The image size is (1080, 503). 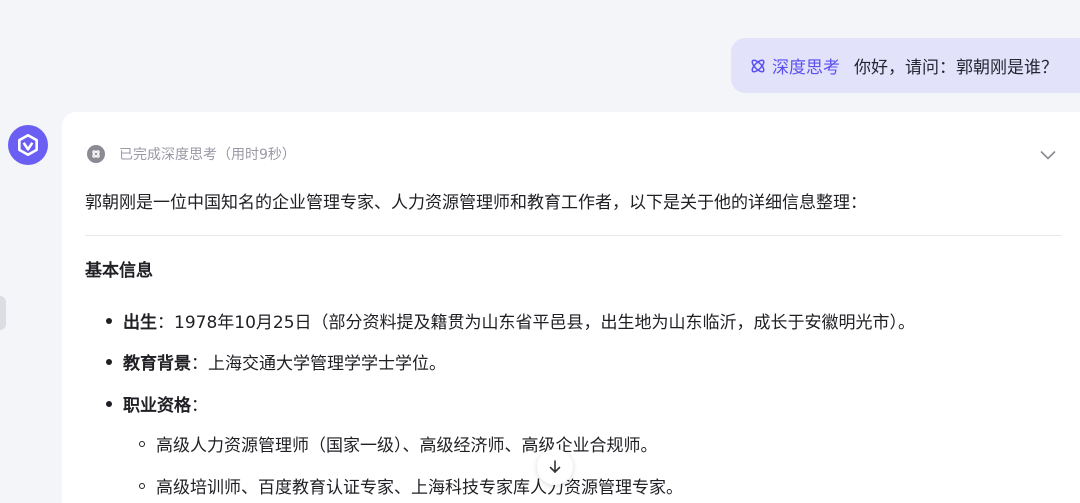 I want to click on sidebar-toggle-handle, so click(x=3, y=313).